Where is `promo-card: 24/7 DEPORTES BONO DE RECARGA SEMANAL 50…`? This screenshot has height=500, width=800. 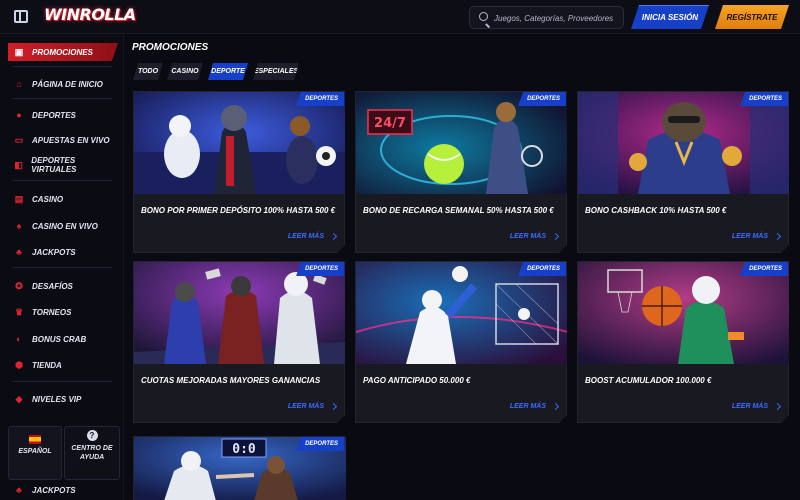 promo-card: 24/7 DEPORTES BONO DE RECARGA SEMANAL 50… is located at coordinates (461, 172).